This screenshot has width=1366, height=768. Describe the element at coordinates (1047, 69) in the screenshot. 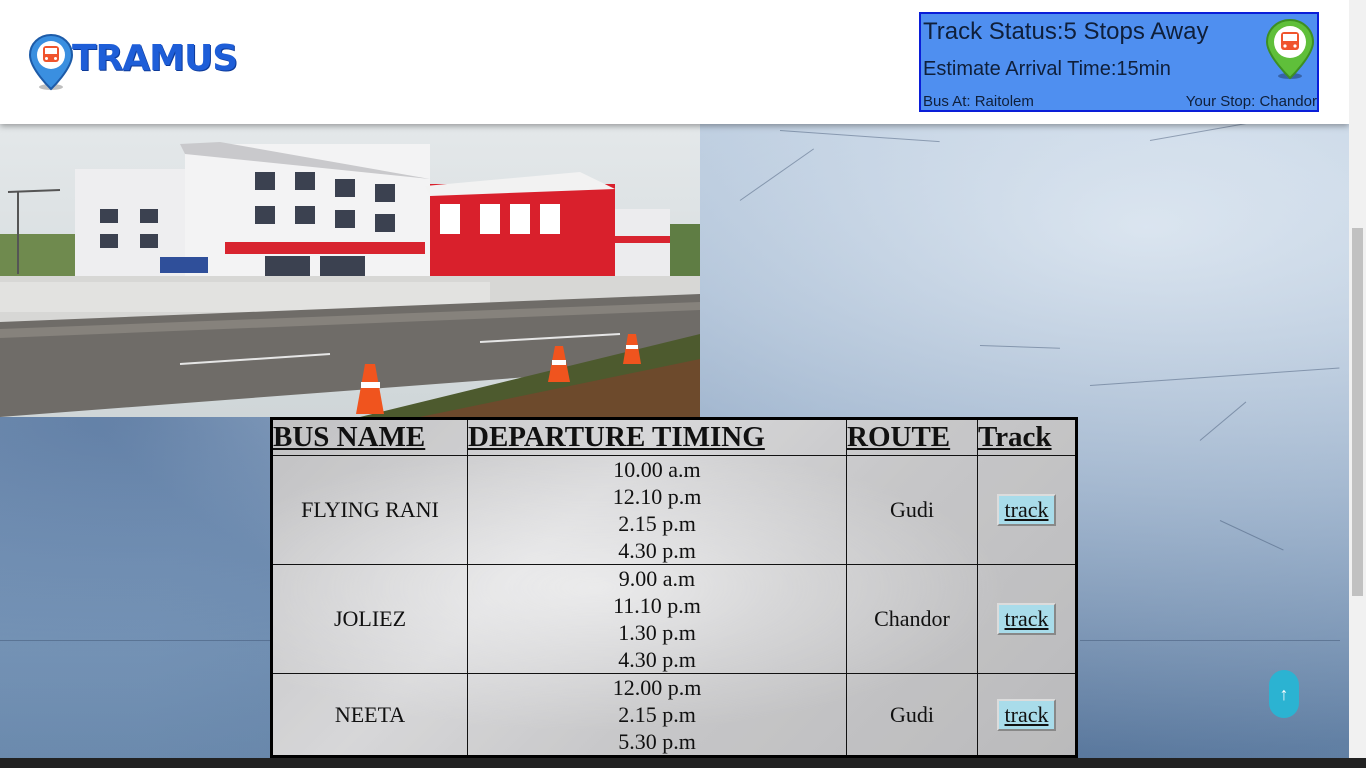

I see `arrival-time-text: Estimate Arrival Time:15min` at that location.